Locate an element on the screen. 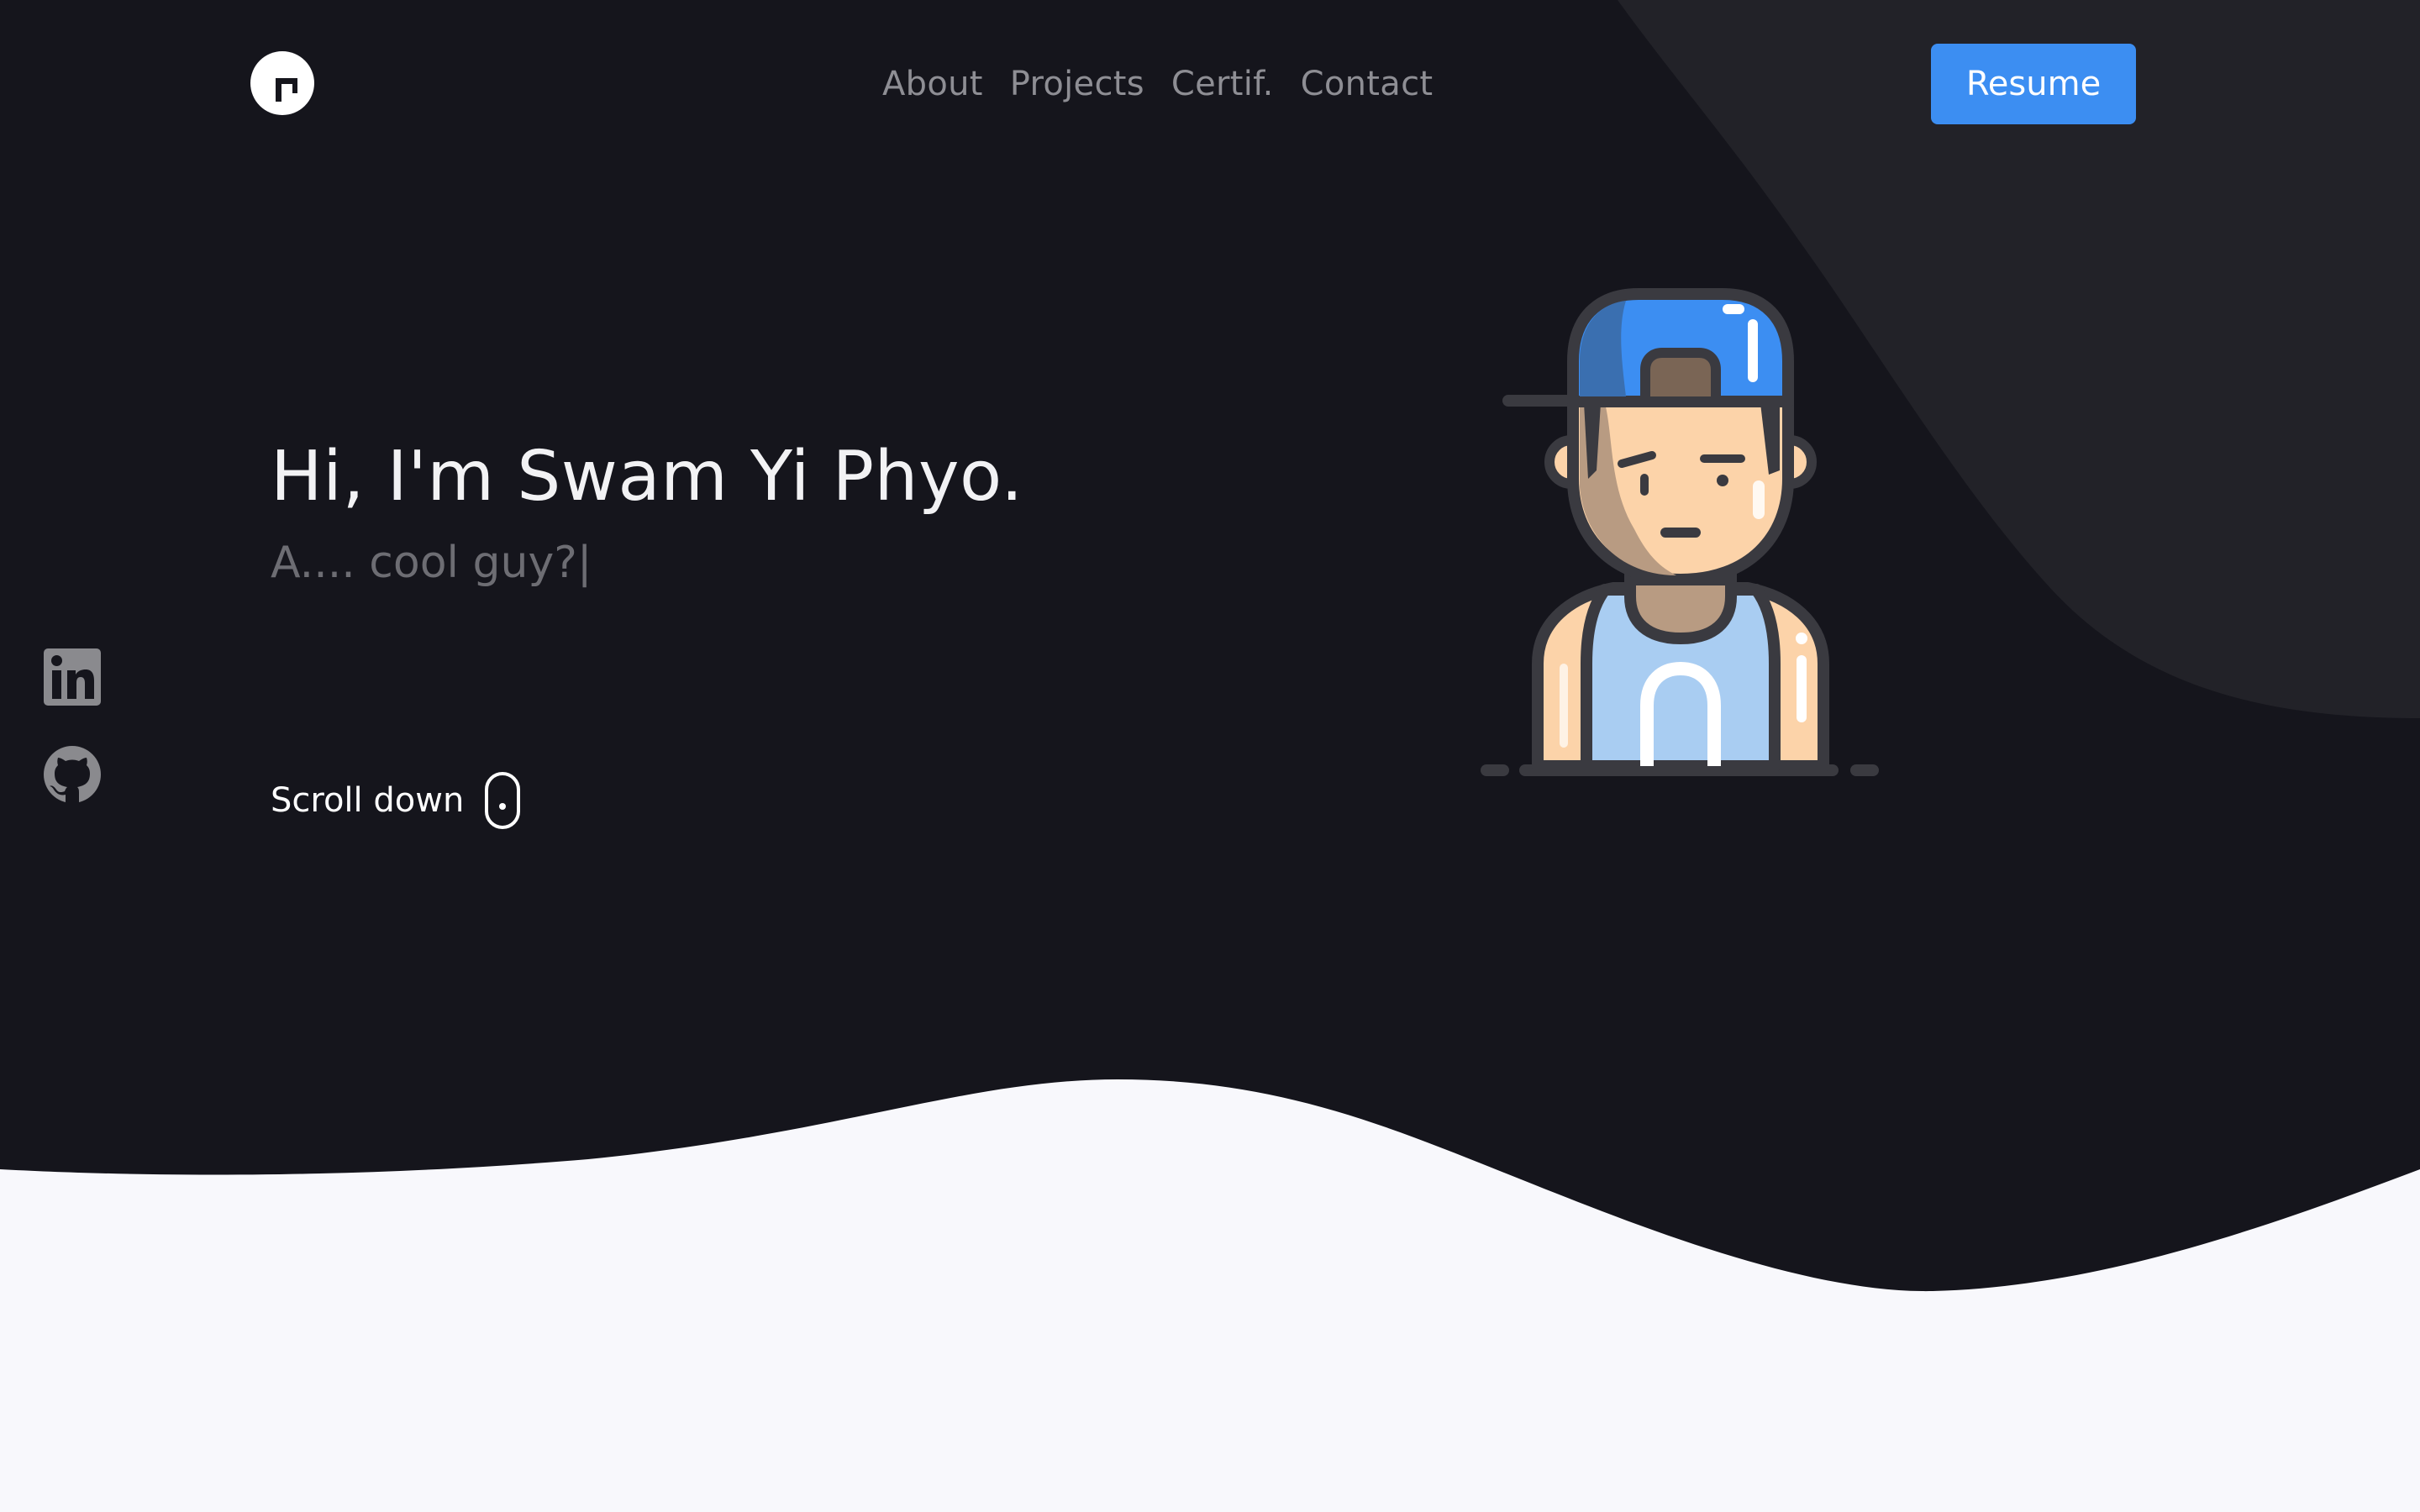 The width and height of the screenshot is (2420, 1512). hero-title: Hi, I'm Swam Yi Phyo. is located at coordinates (647, 477).